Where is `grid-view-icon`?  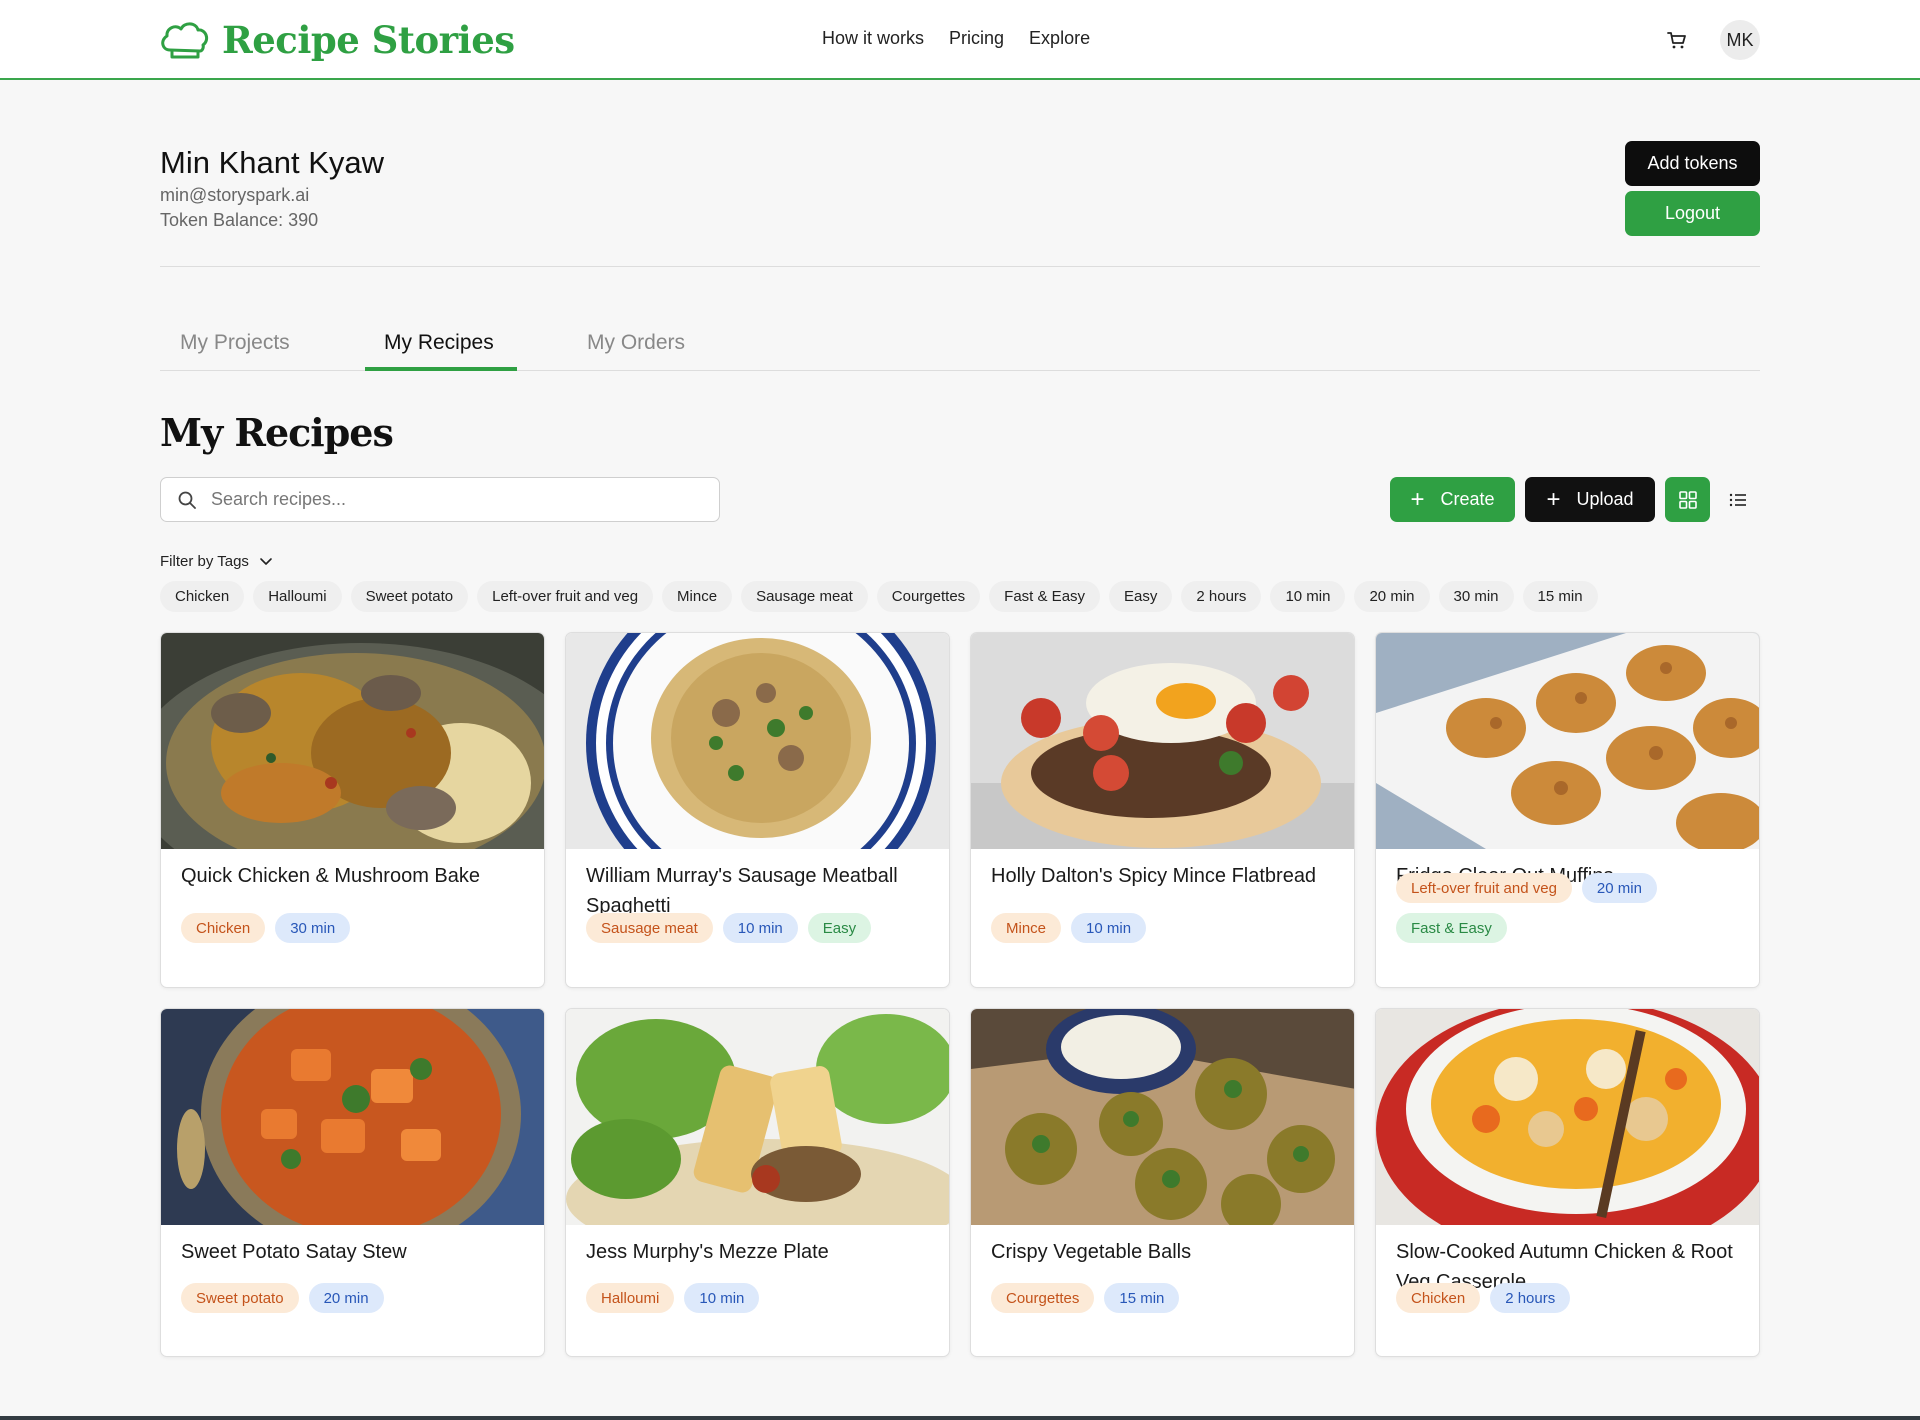 grid-view-icon is located at coordinates (1687, 499).